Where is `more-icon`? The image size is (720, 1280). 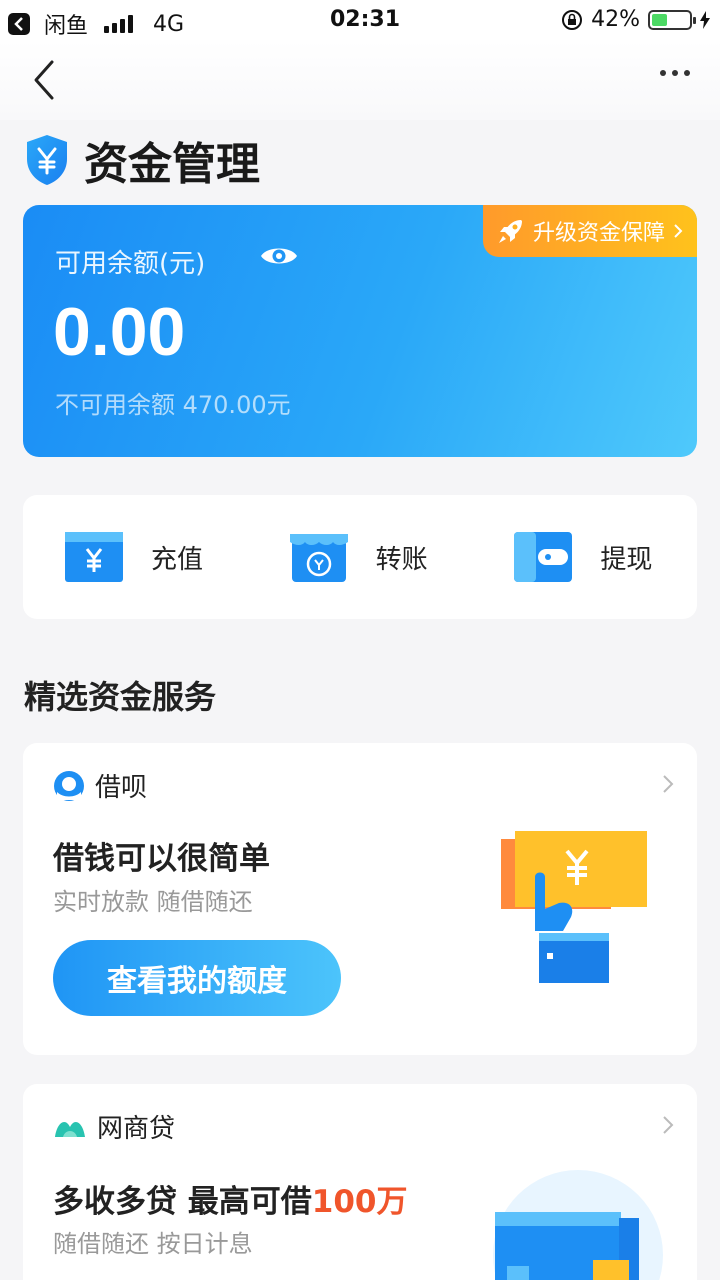
more-icon is located at coordinates (675, 73).